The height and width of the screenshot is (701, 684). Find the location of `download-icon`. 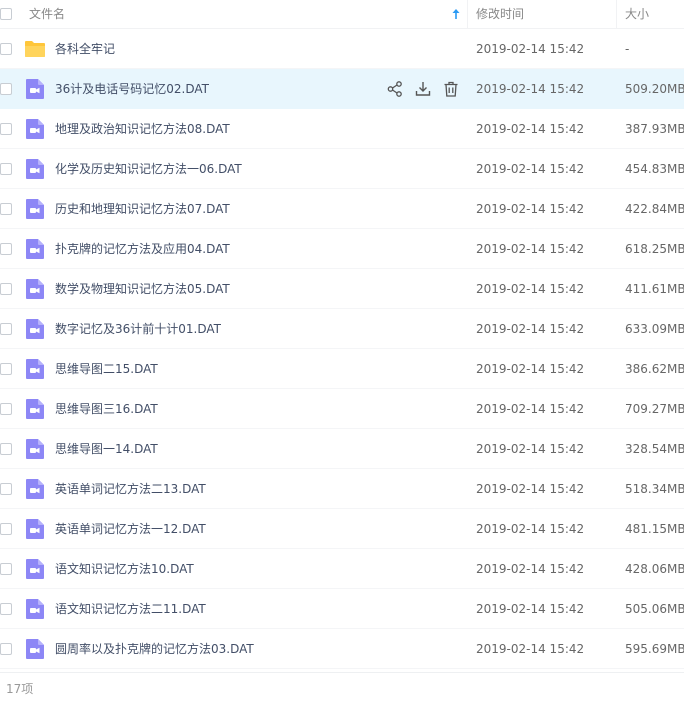

download-icon is located at coordinates (423, 89).